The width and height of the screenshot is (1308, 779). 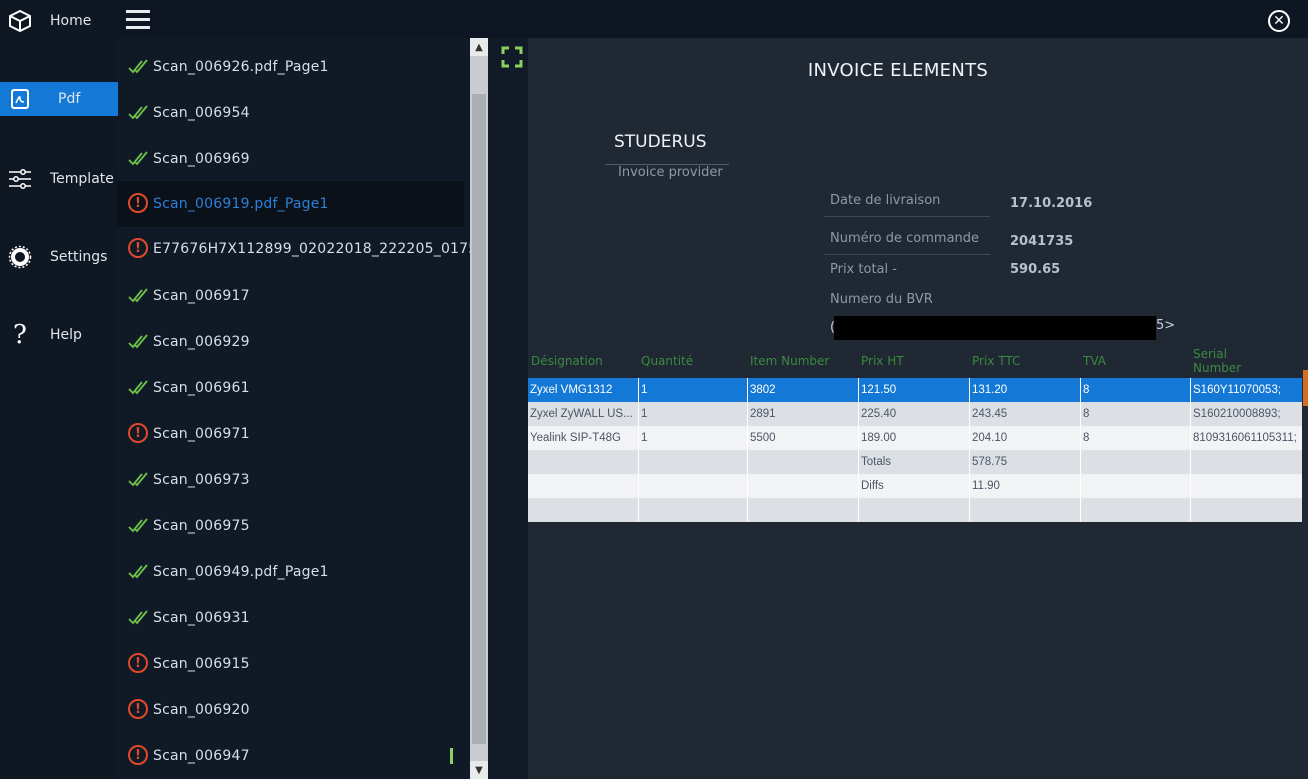 What do you see at coordinates (138, 20) in the screenshot?
I see `menu-icon` at bounding box center [138, 20].